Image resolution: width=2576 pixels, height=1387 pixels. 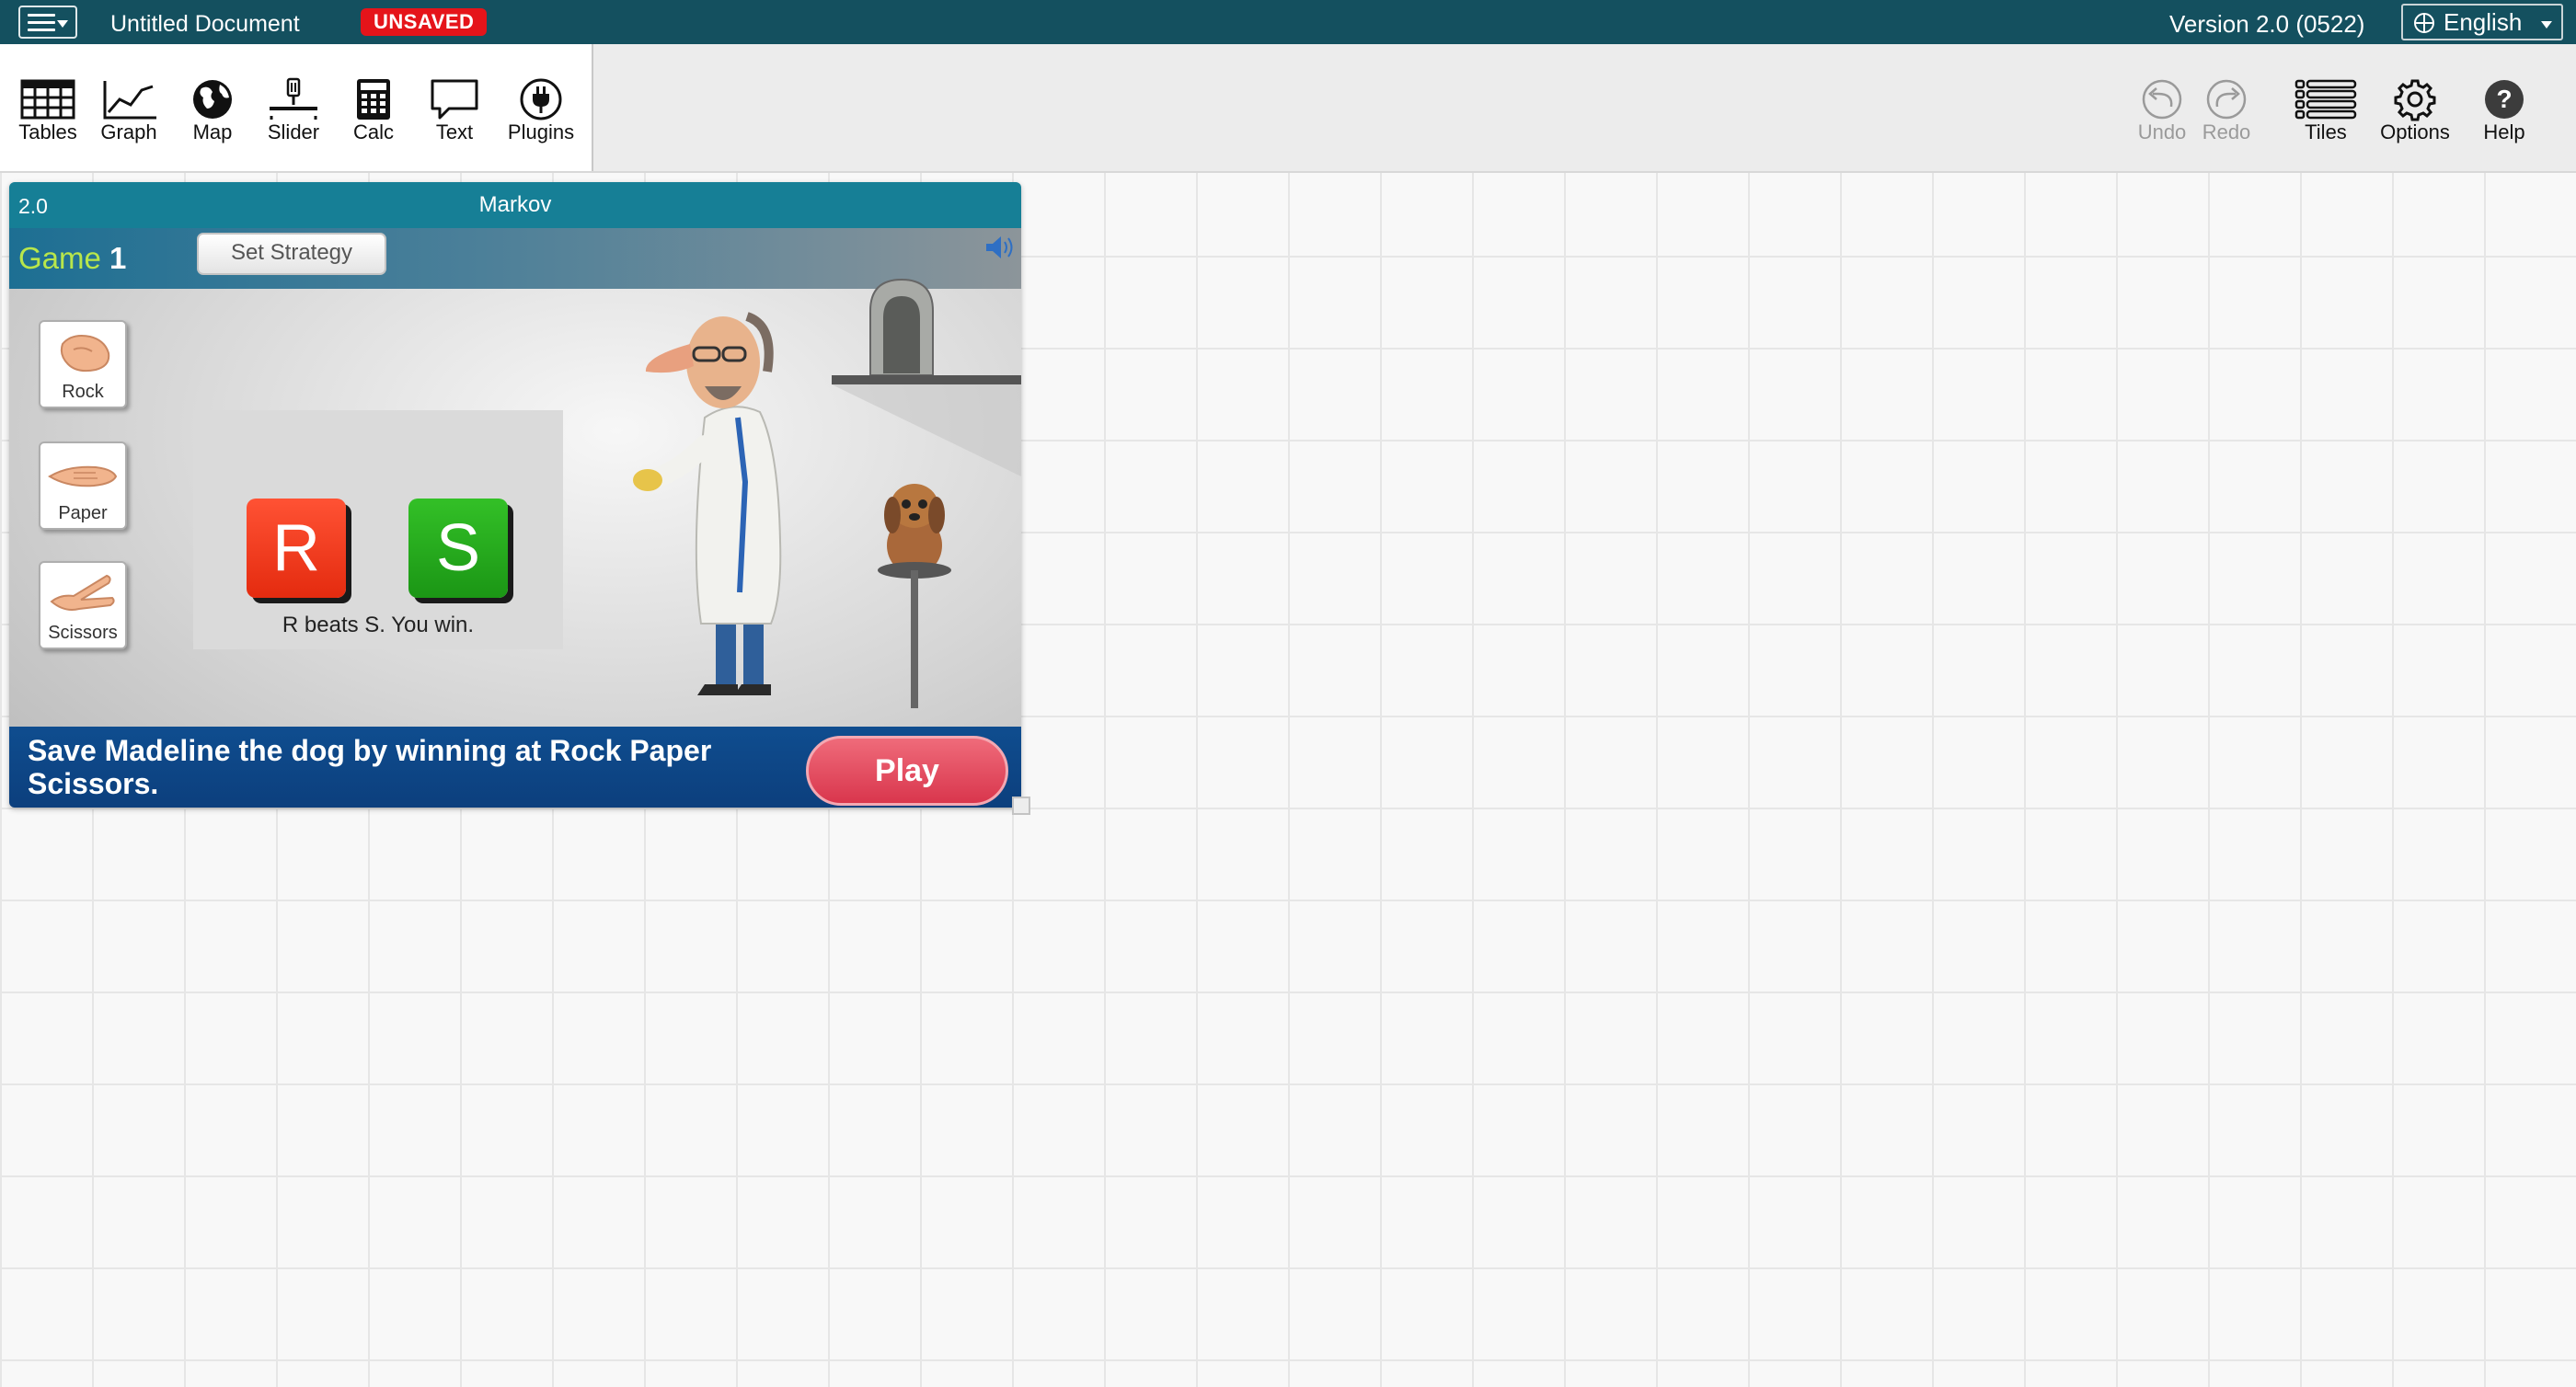 I want to click on rock-choice-button: Rock, so click(x=83, y=364).